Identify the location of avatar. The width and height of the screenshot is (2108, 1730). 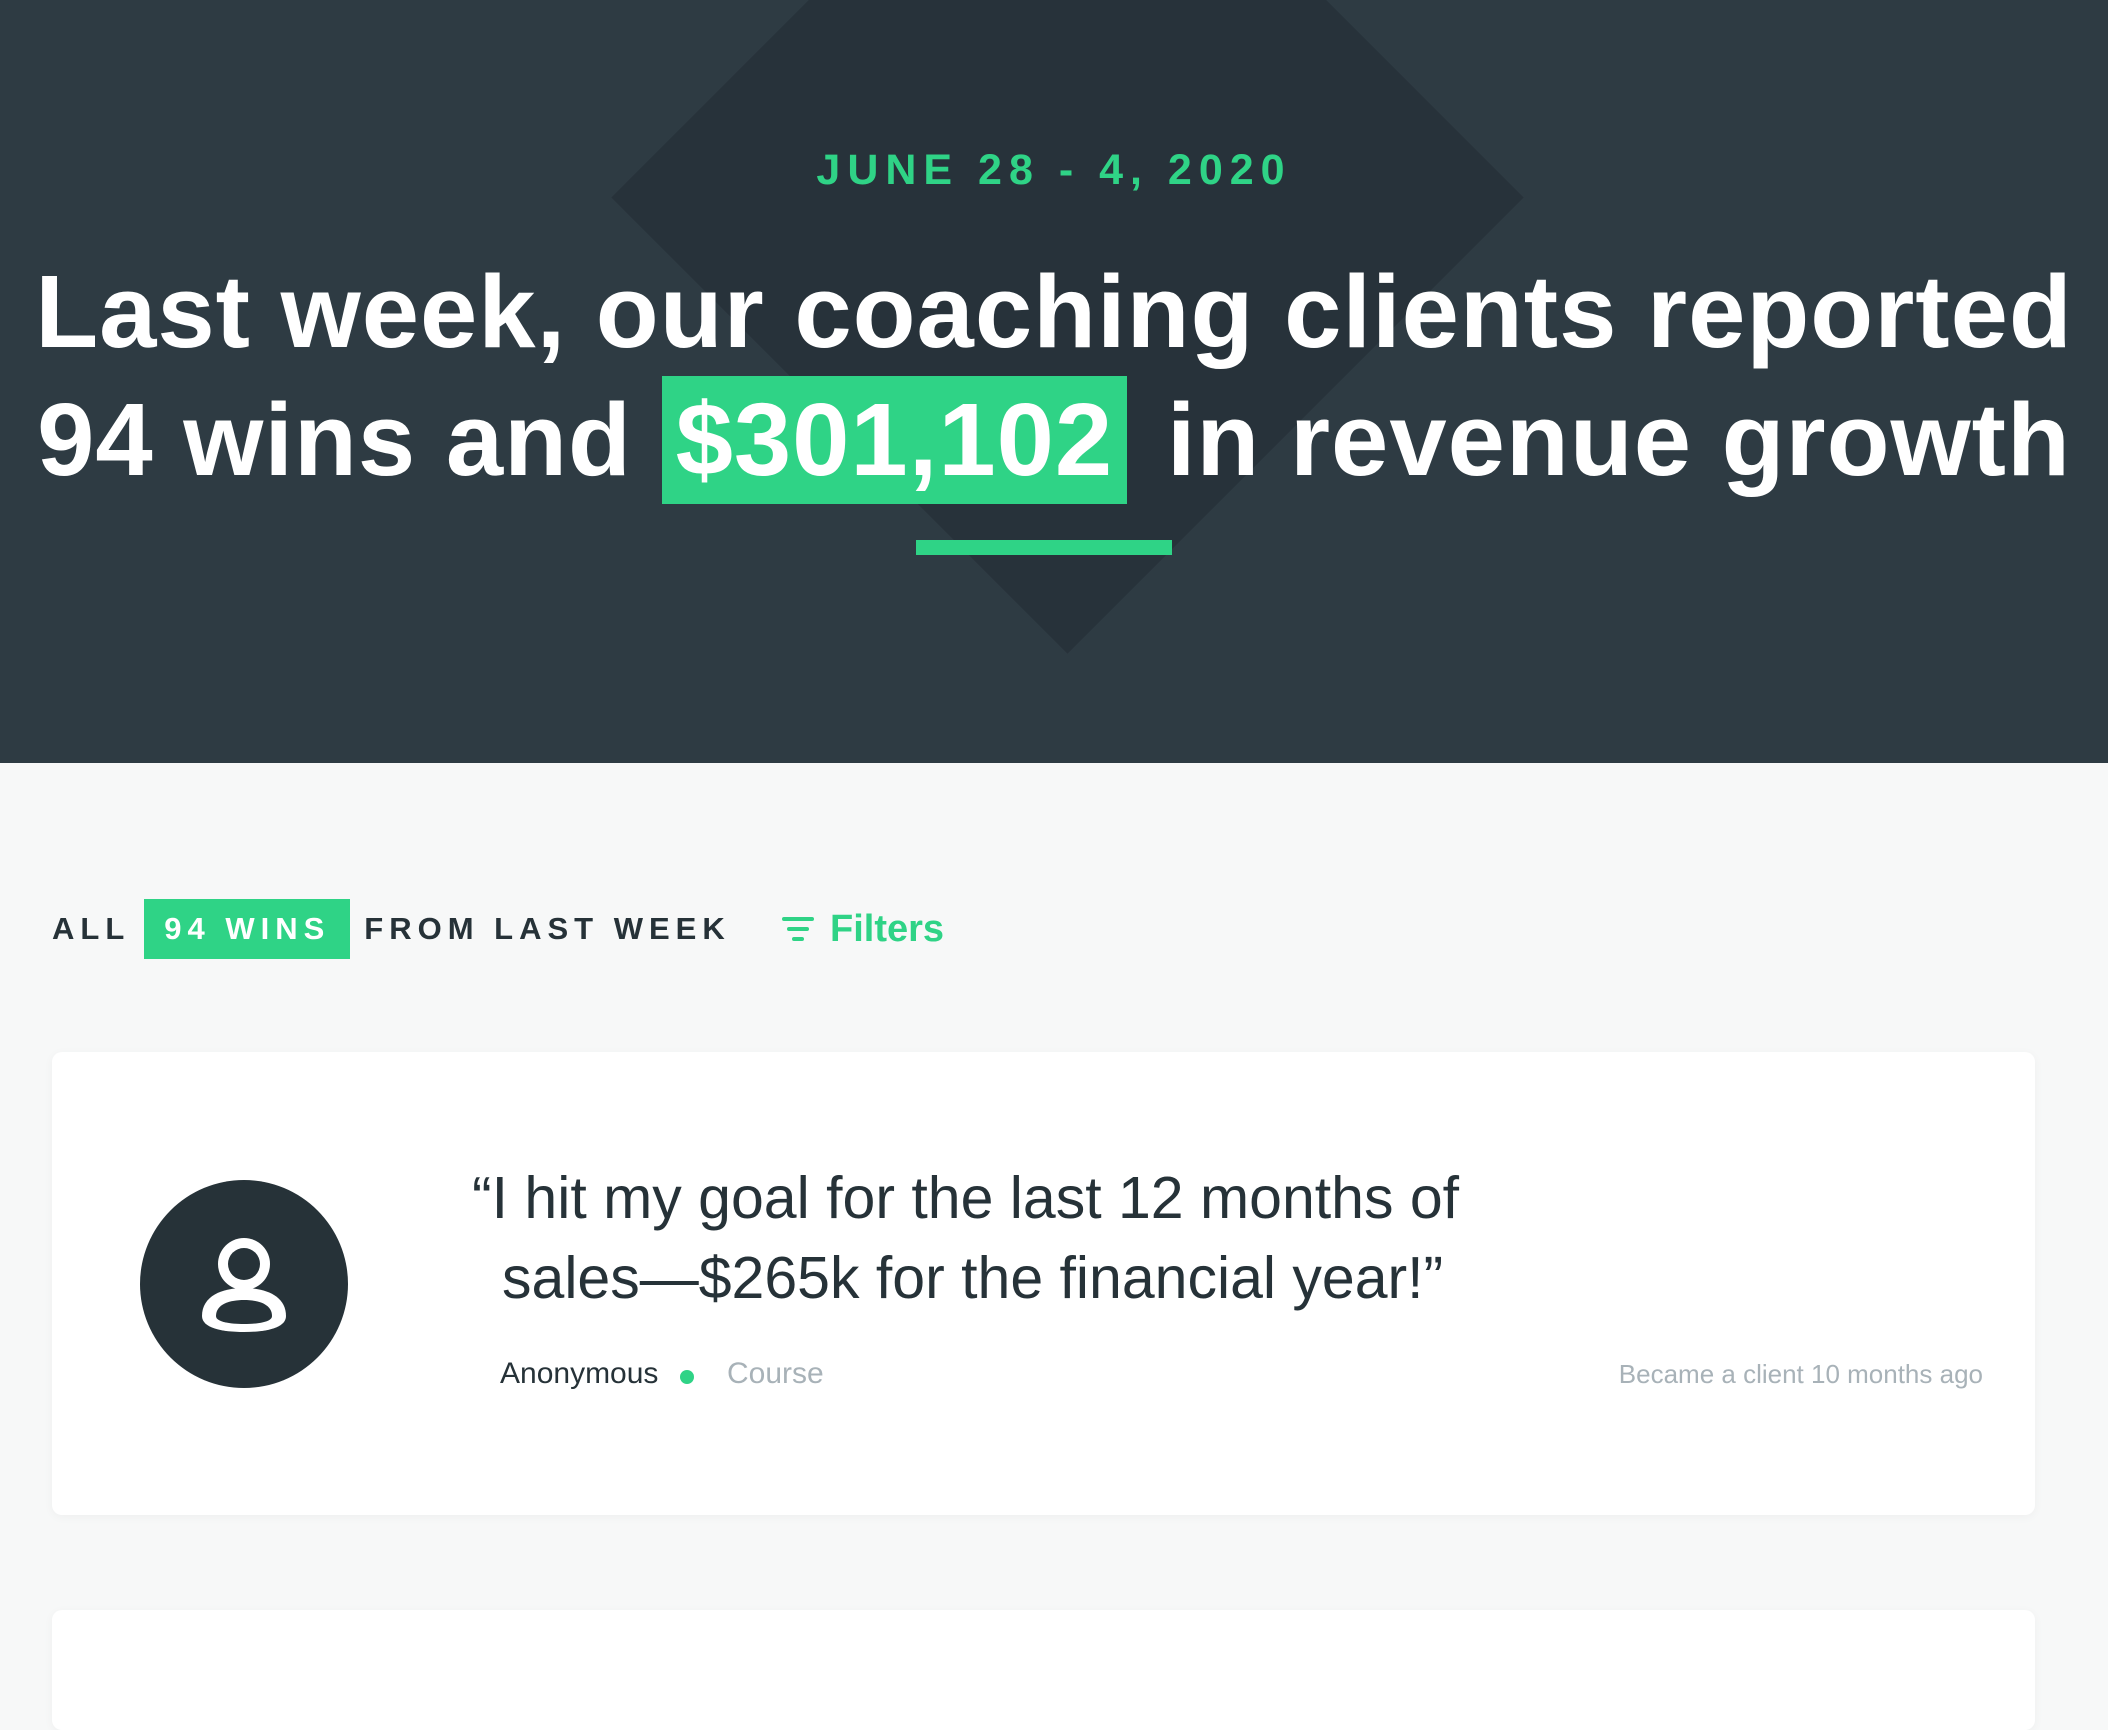
(244, 1284).